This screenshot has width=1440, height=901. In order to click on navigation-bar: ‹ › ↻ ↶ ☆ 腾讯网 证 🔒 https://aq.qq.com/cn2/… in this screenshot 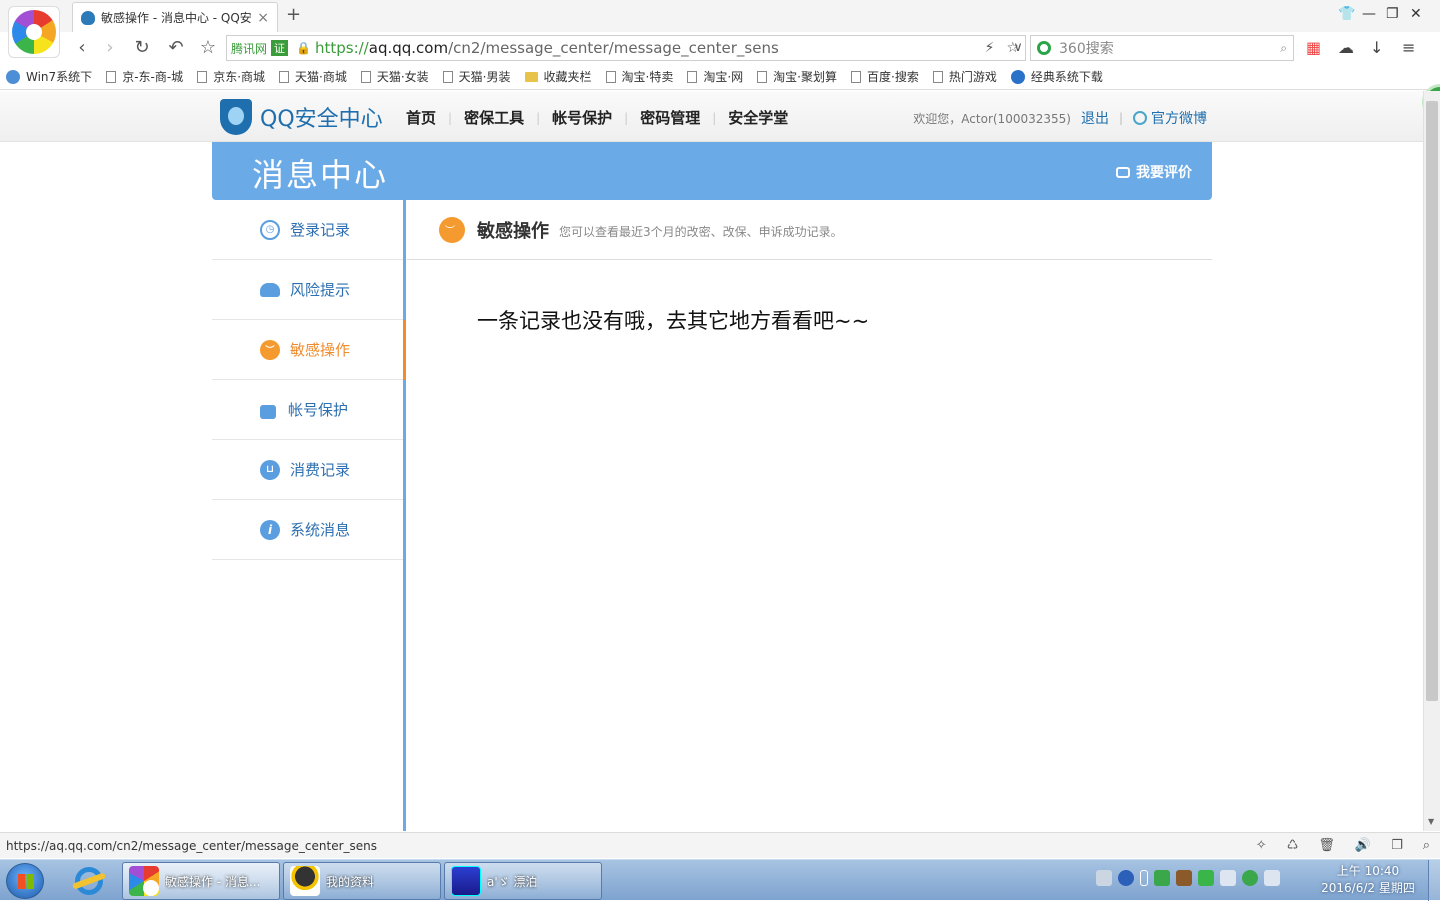, I will do `click(720, 48)`.